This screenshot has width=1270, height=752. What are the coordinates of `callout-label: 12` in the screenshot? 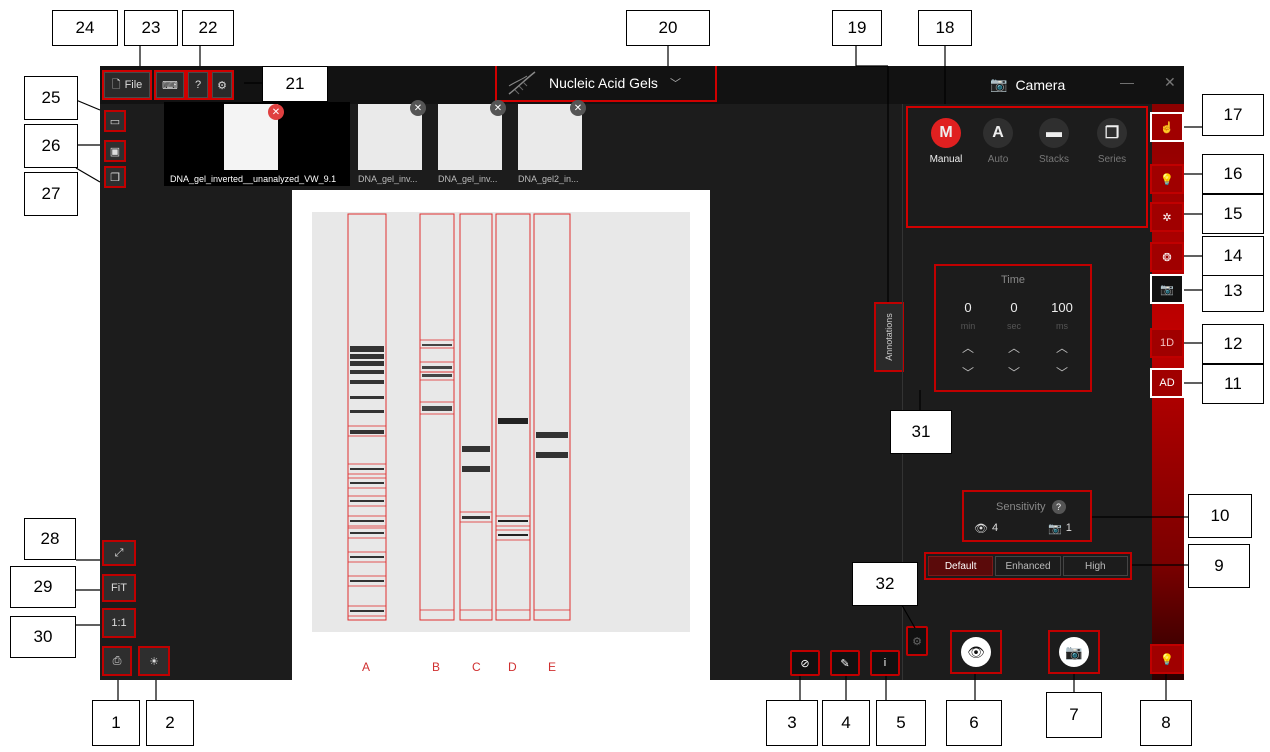 It's located at (1233, 344).